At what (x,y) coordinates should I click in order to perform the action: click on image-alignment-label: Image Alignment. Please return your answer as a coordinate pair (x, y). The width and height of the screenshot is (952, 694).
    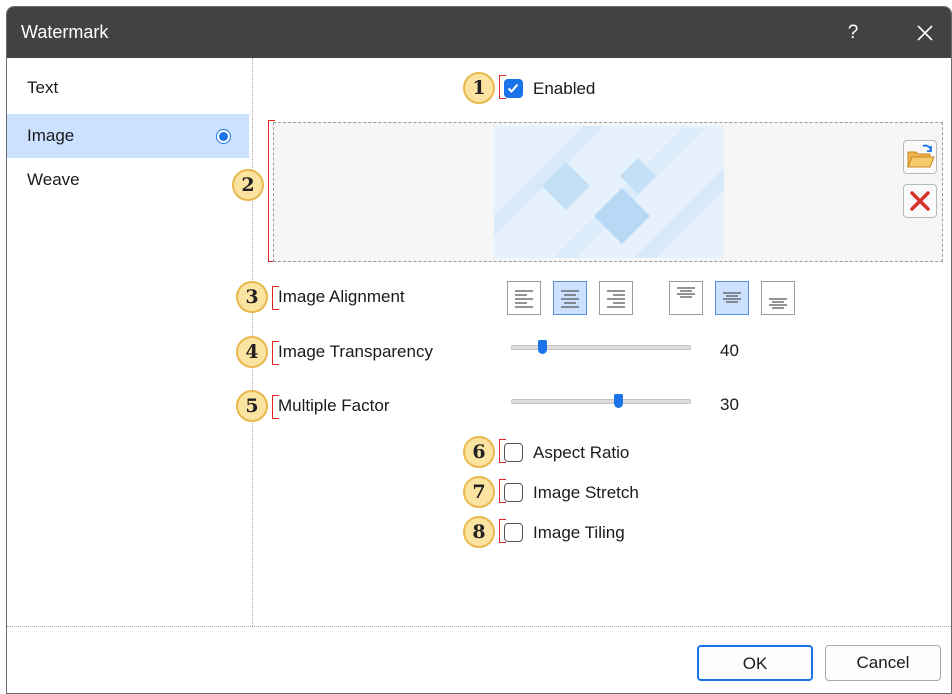
    Looking at the image, I should click on (341, 296).